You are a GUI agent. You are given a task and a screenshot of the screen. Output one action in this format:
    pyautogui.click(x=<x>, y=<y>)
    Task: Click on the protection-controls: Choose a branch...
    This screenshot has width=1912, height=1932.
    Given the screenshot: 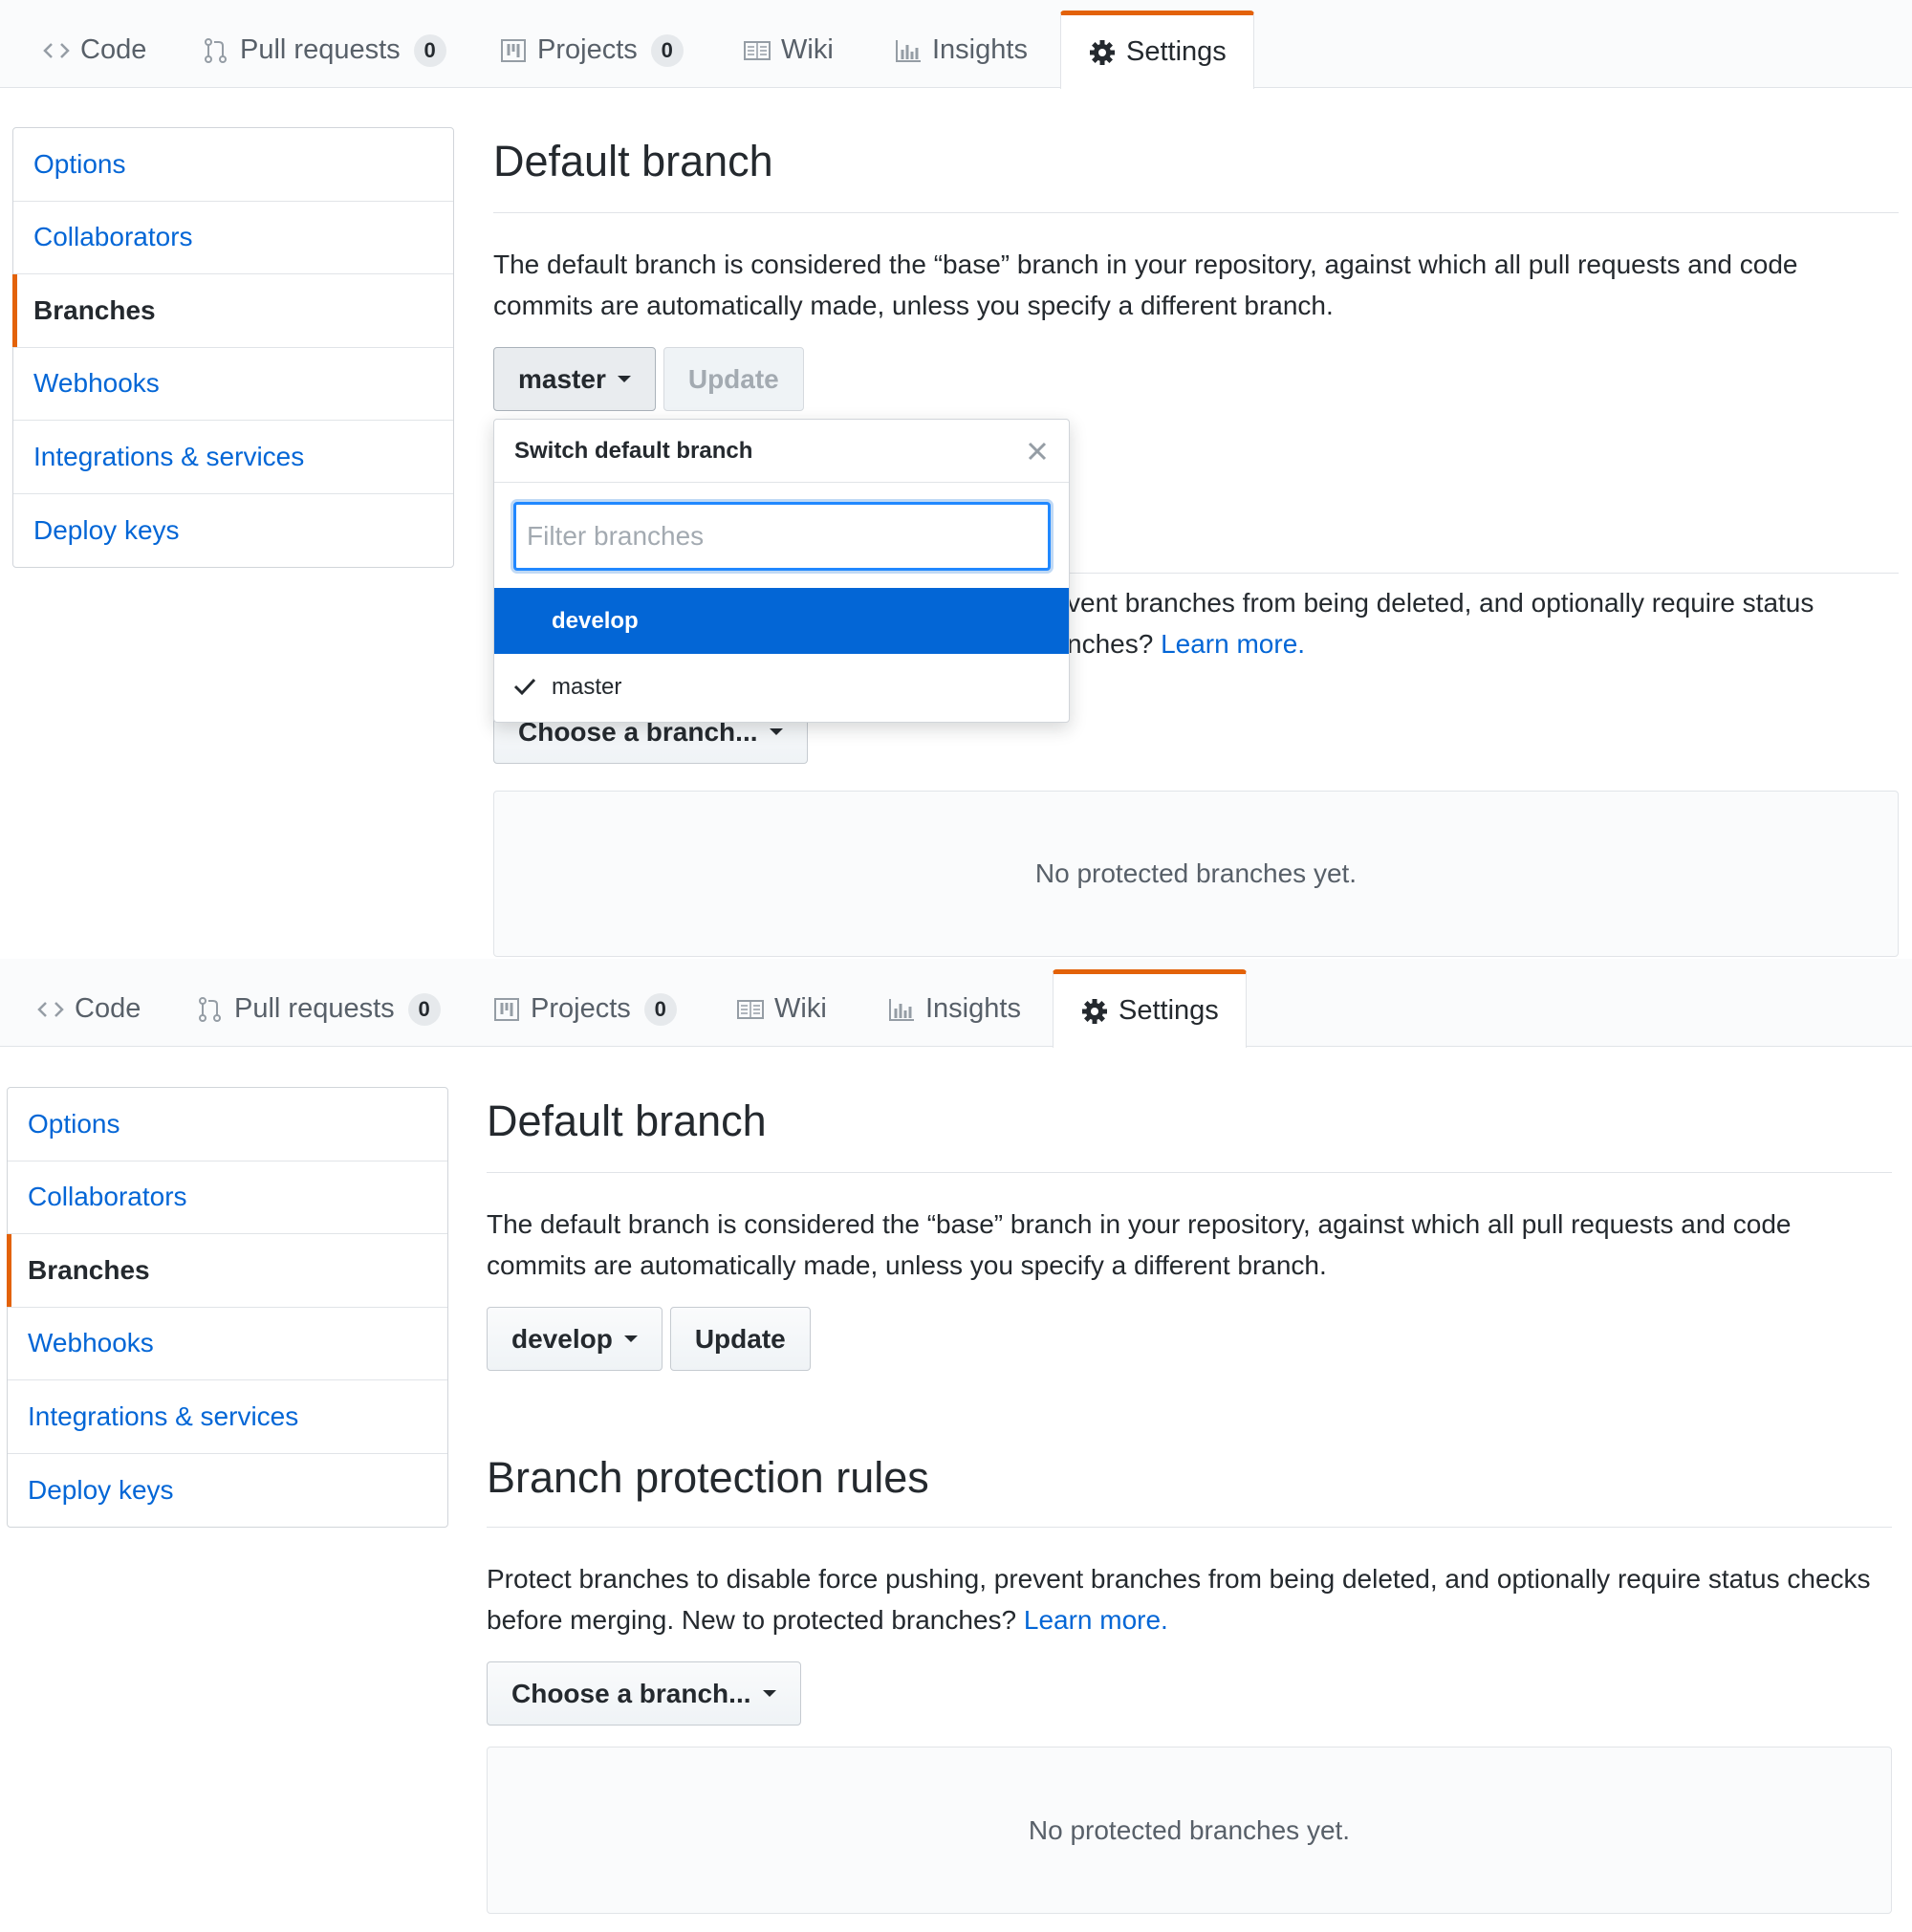 What is the action you would take?
    pyautogui.click(x=1189, y=1693)
    